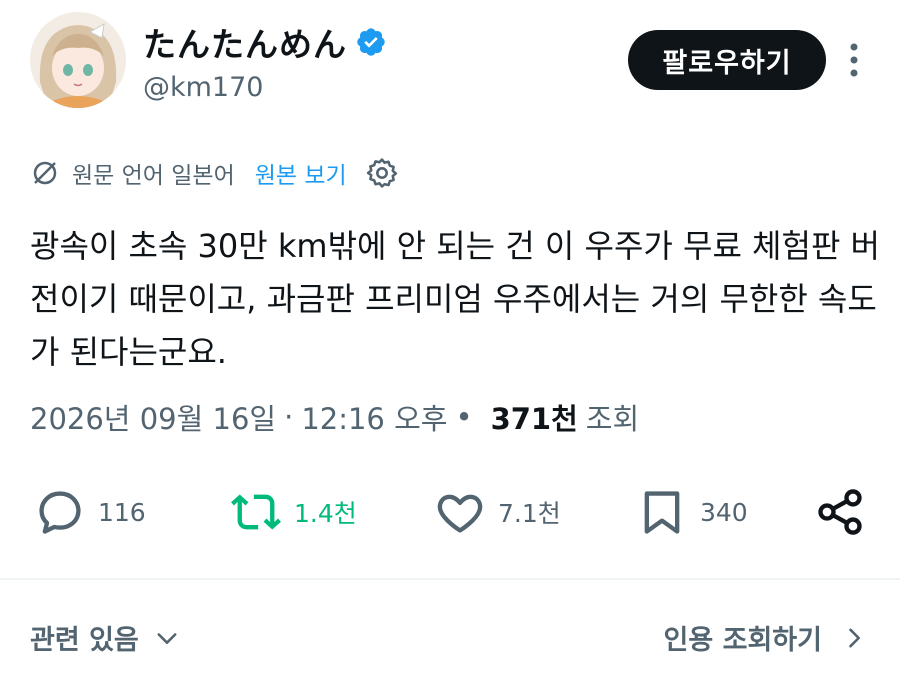 The width and height of the screenshot is (900, 700). What do you see at coordinates (727, 60) in the screenshot?
I see `follow-button: 팔로우하기` at bounding box center [727, 60].